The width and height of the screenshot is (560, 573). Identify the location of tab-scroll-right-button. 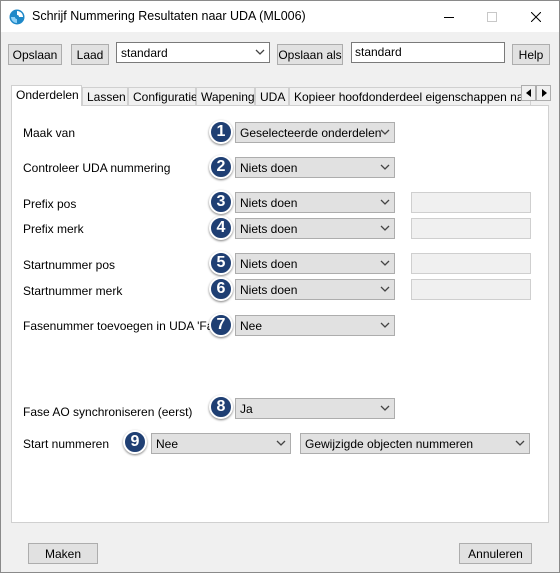
(543, 93).